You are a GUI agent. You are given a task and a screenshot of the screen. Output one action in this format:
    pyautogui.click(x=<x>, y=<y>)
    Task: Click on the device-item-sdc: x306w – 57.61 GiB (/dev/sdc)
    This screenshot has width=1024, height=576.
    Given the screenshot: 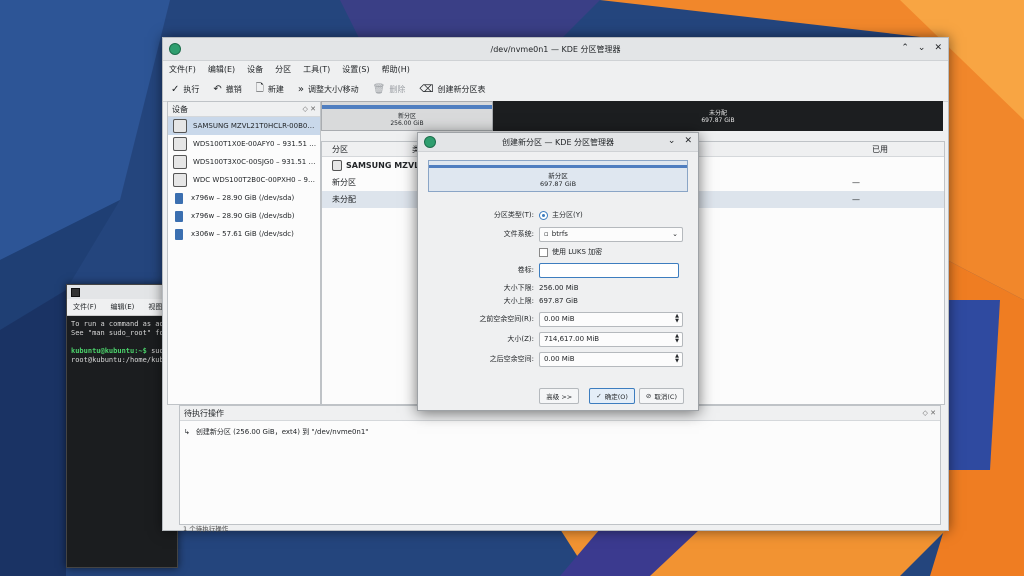 What is the action you would take?
    pyautogui.click(x=244, y=234)
    